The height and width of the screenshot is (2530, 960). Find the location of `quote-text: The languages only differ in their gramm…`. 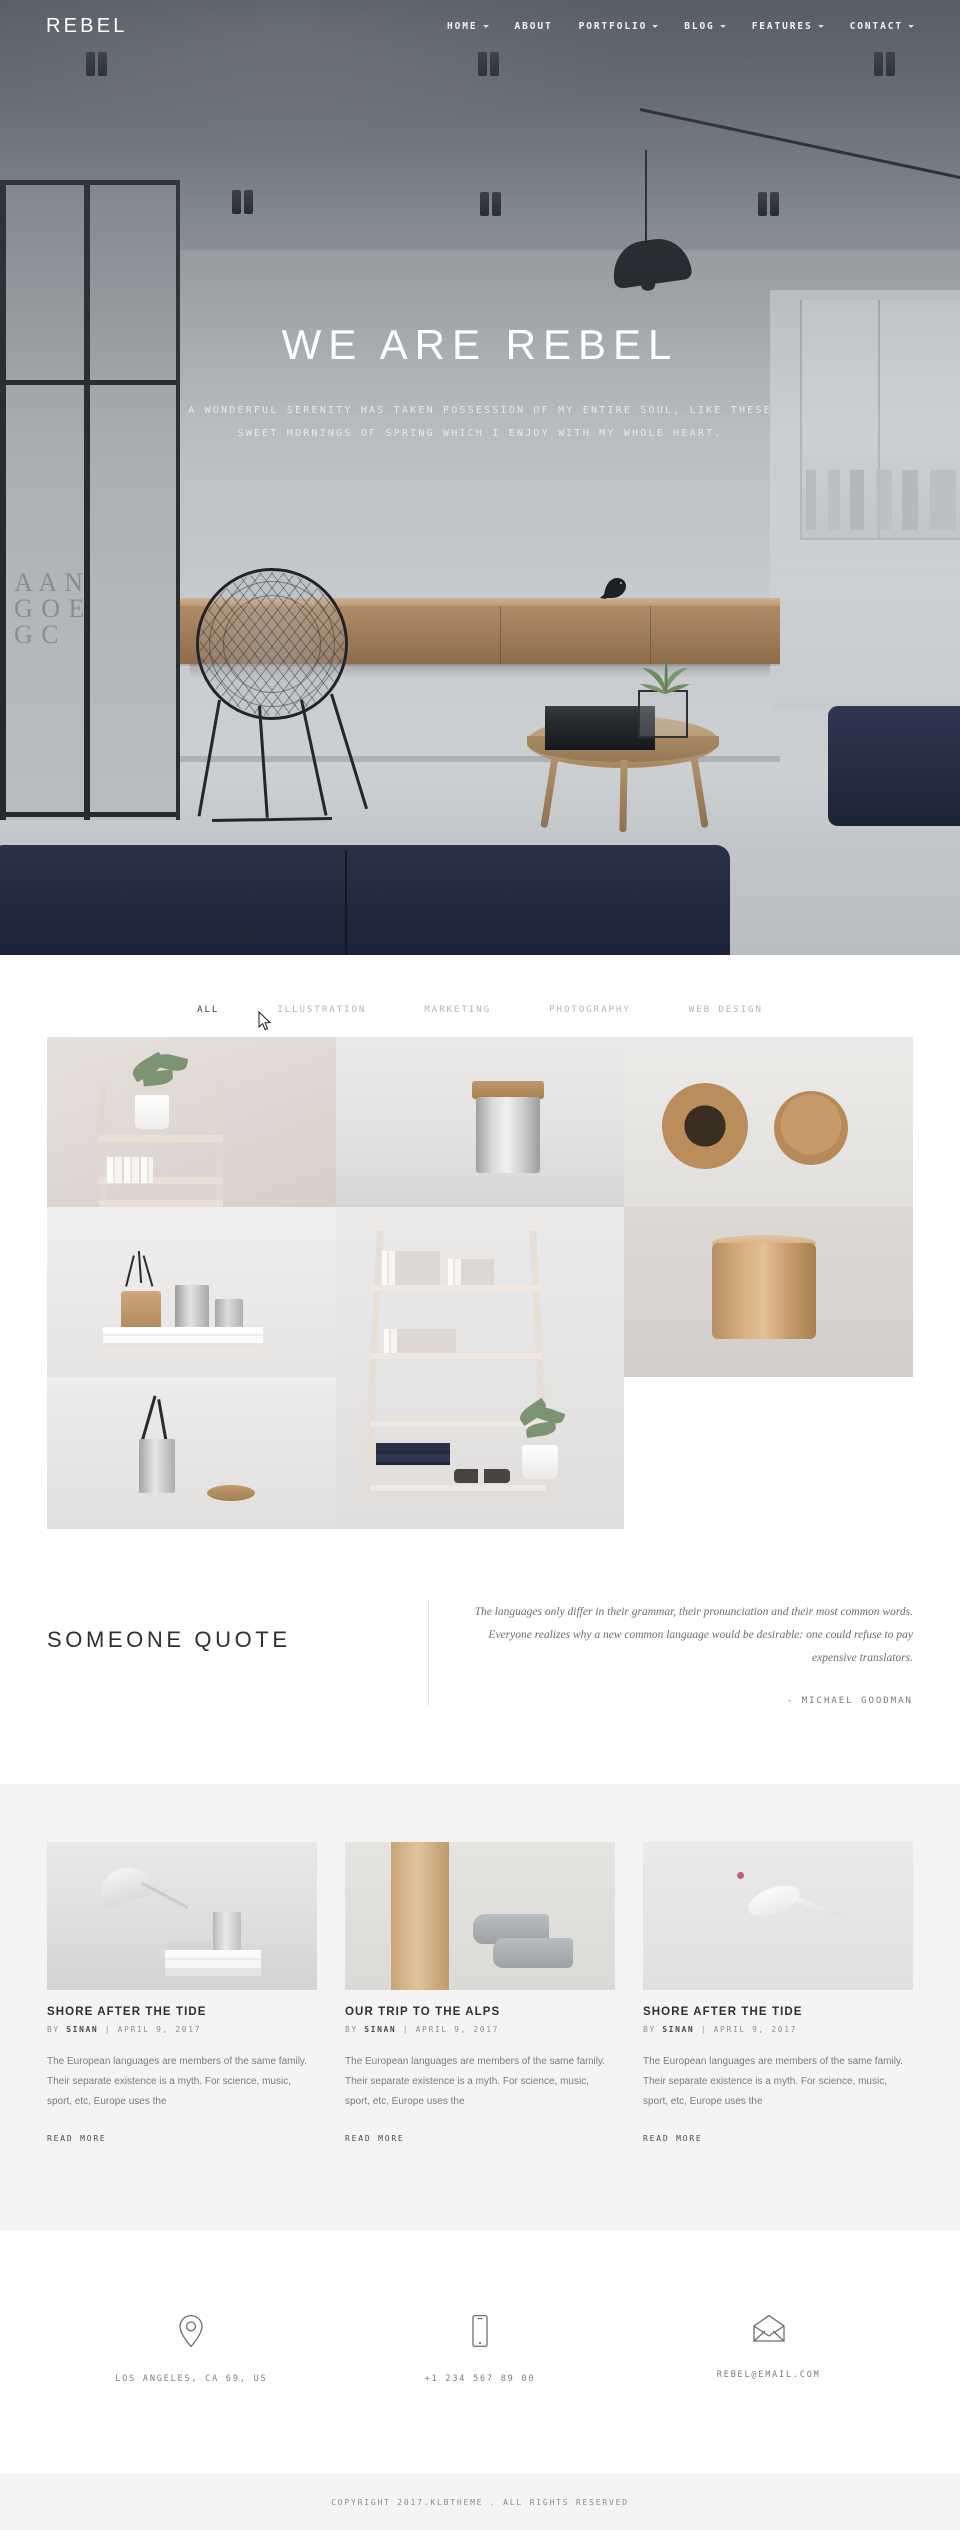

quote-text: The languages only differ in their gramm… is located at coordinates (693, 1635).